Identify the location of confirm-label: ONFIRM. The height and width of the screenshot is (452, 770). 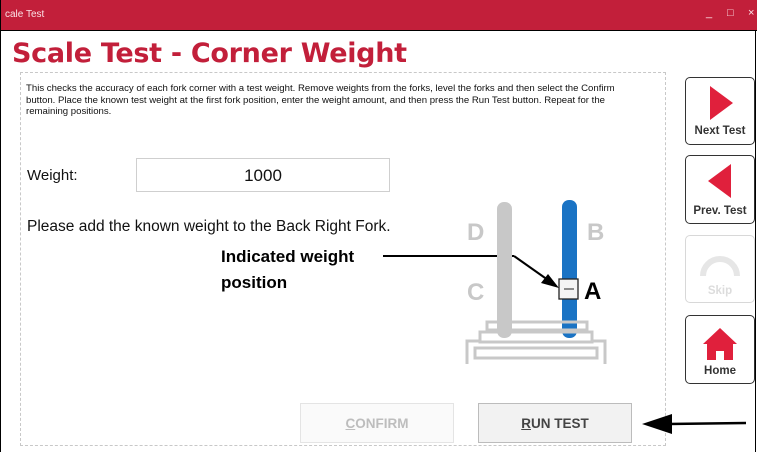
(382, 423).